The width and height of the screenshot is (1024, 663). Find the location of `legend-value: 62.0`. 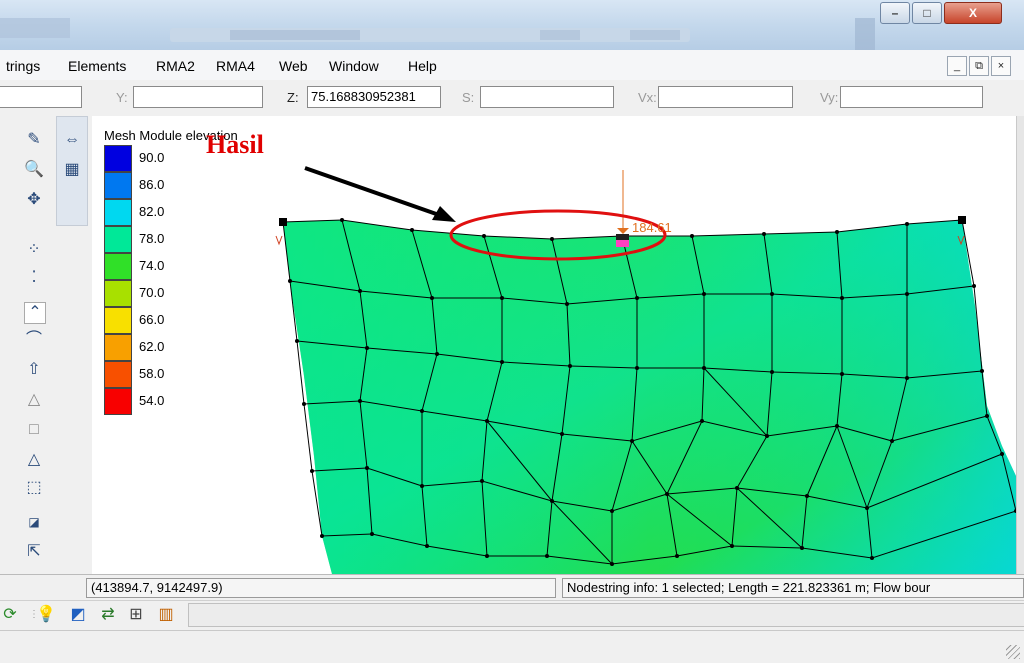

legend-value: 62.0 is located at coordinates (152, 346).